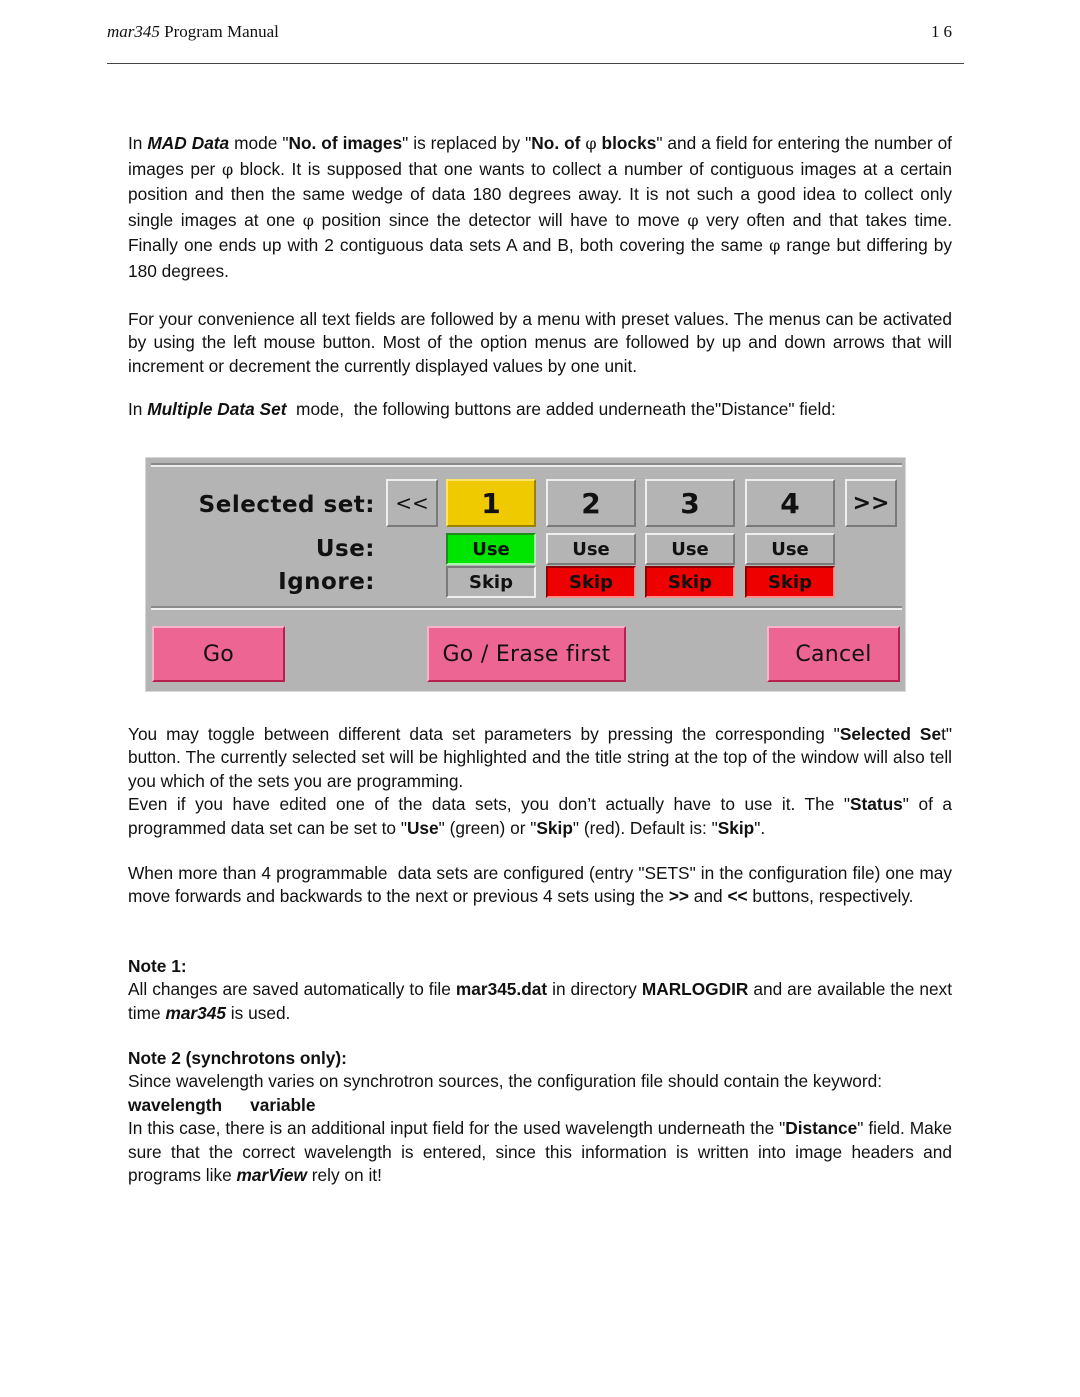 This screenshot has height=1397, width=1080. I want to click on use-label: Use:, so click(345, 549).